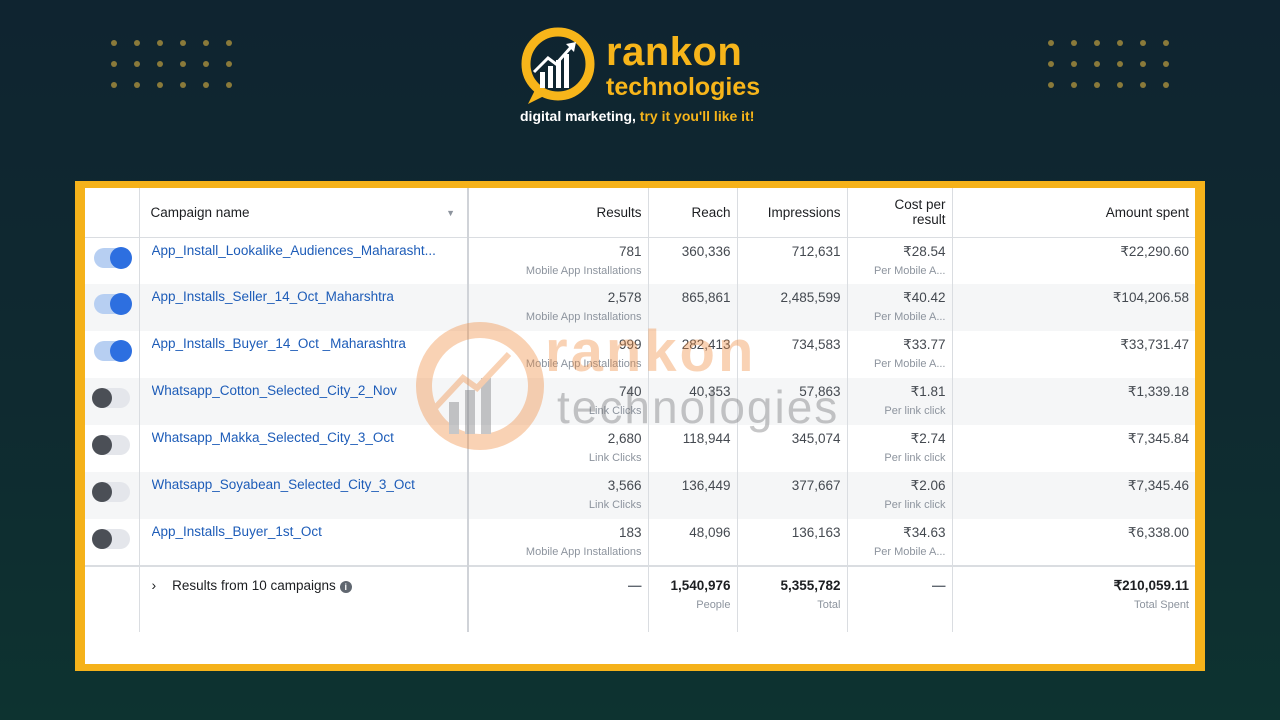 Image resolution: width=1280 pixels, height=720 pixels. I want to click on cost-value: ₹1.81, so click(928, 391).